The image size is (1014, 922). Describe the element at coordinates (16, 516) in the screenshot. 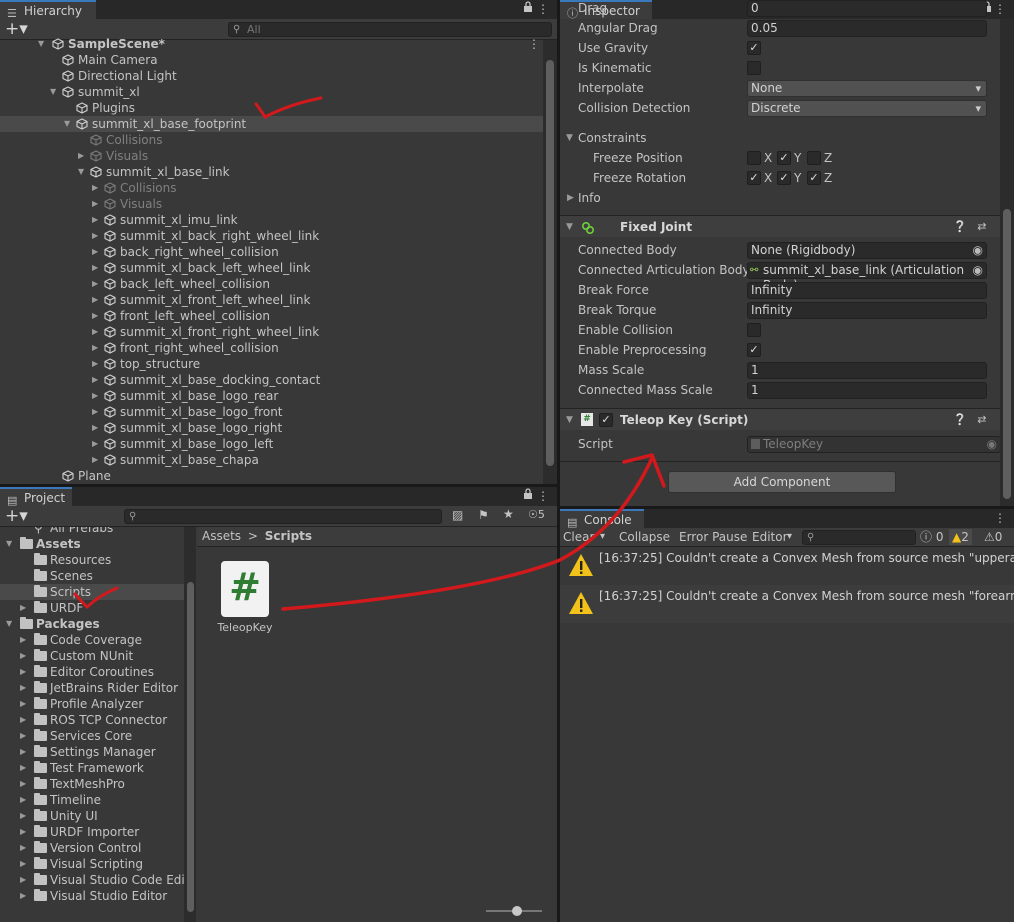

I see `create-plus-icon: +▾` at that location.